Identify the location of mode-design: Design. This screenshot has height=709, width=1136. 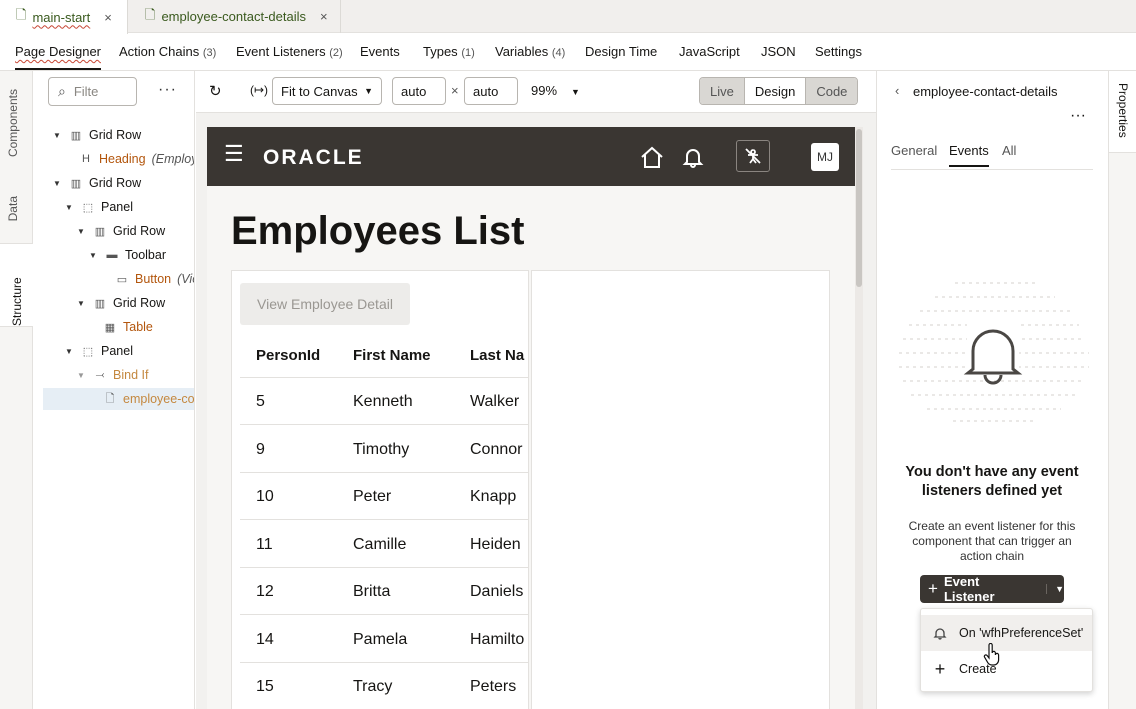
(775, 91).